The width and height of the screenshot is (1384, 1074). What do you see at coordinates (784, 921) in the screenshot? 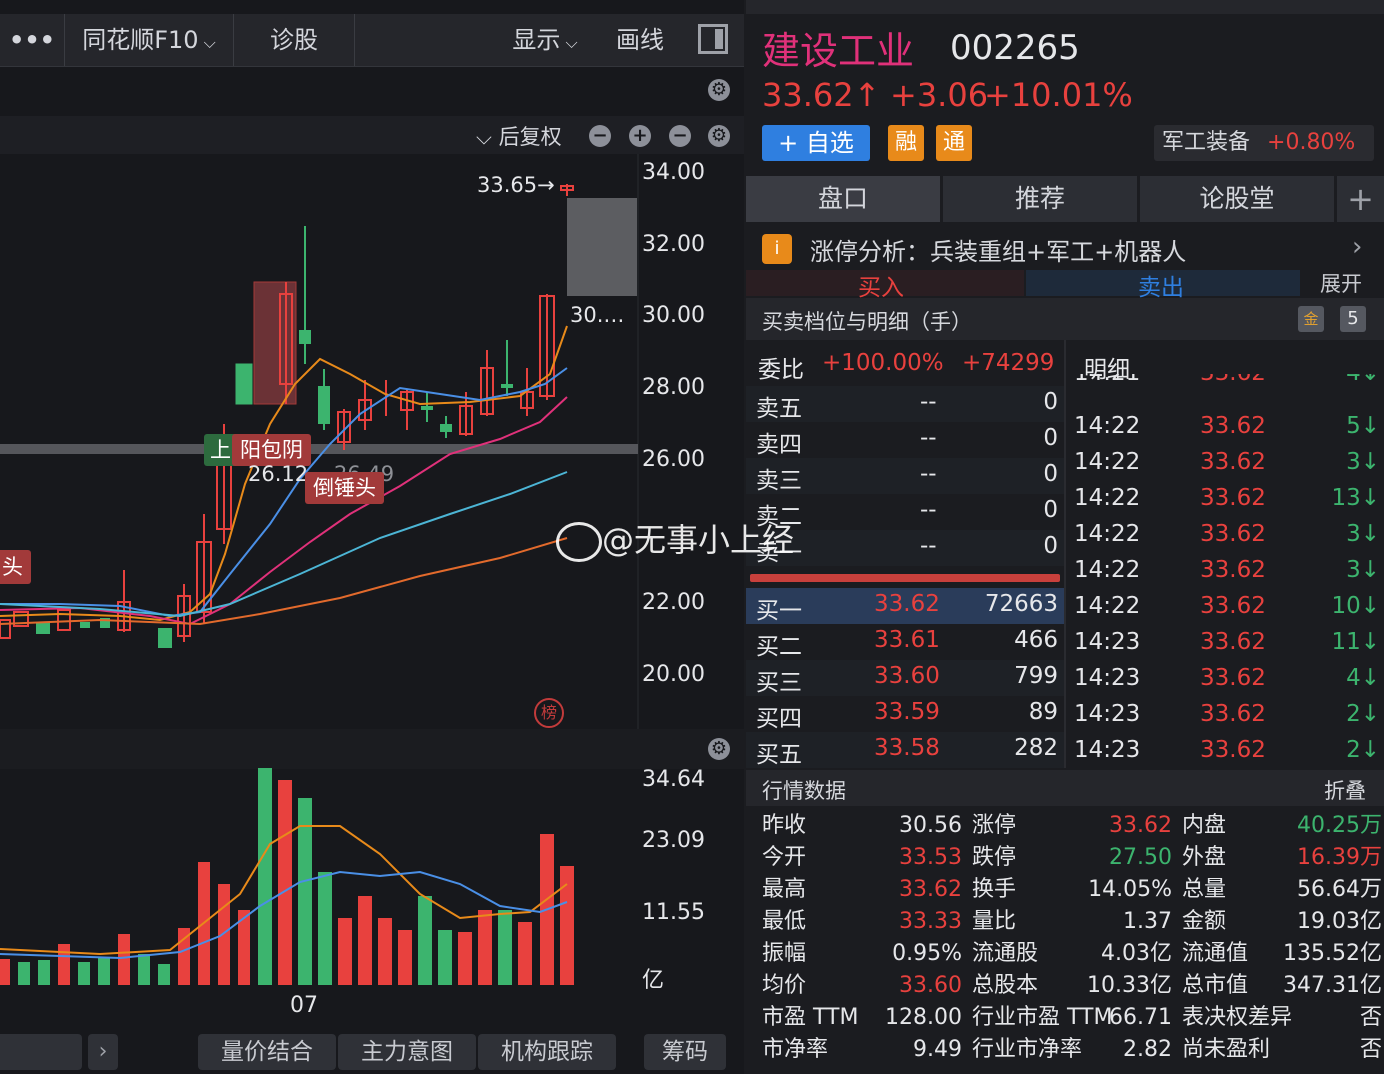
I see `market-label: 最低` at bounding box center [784, 921].